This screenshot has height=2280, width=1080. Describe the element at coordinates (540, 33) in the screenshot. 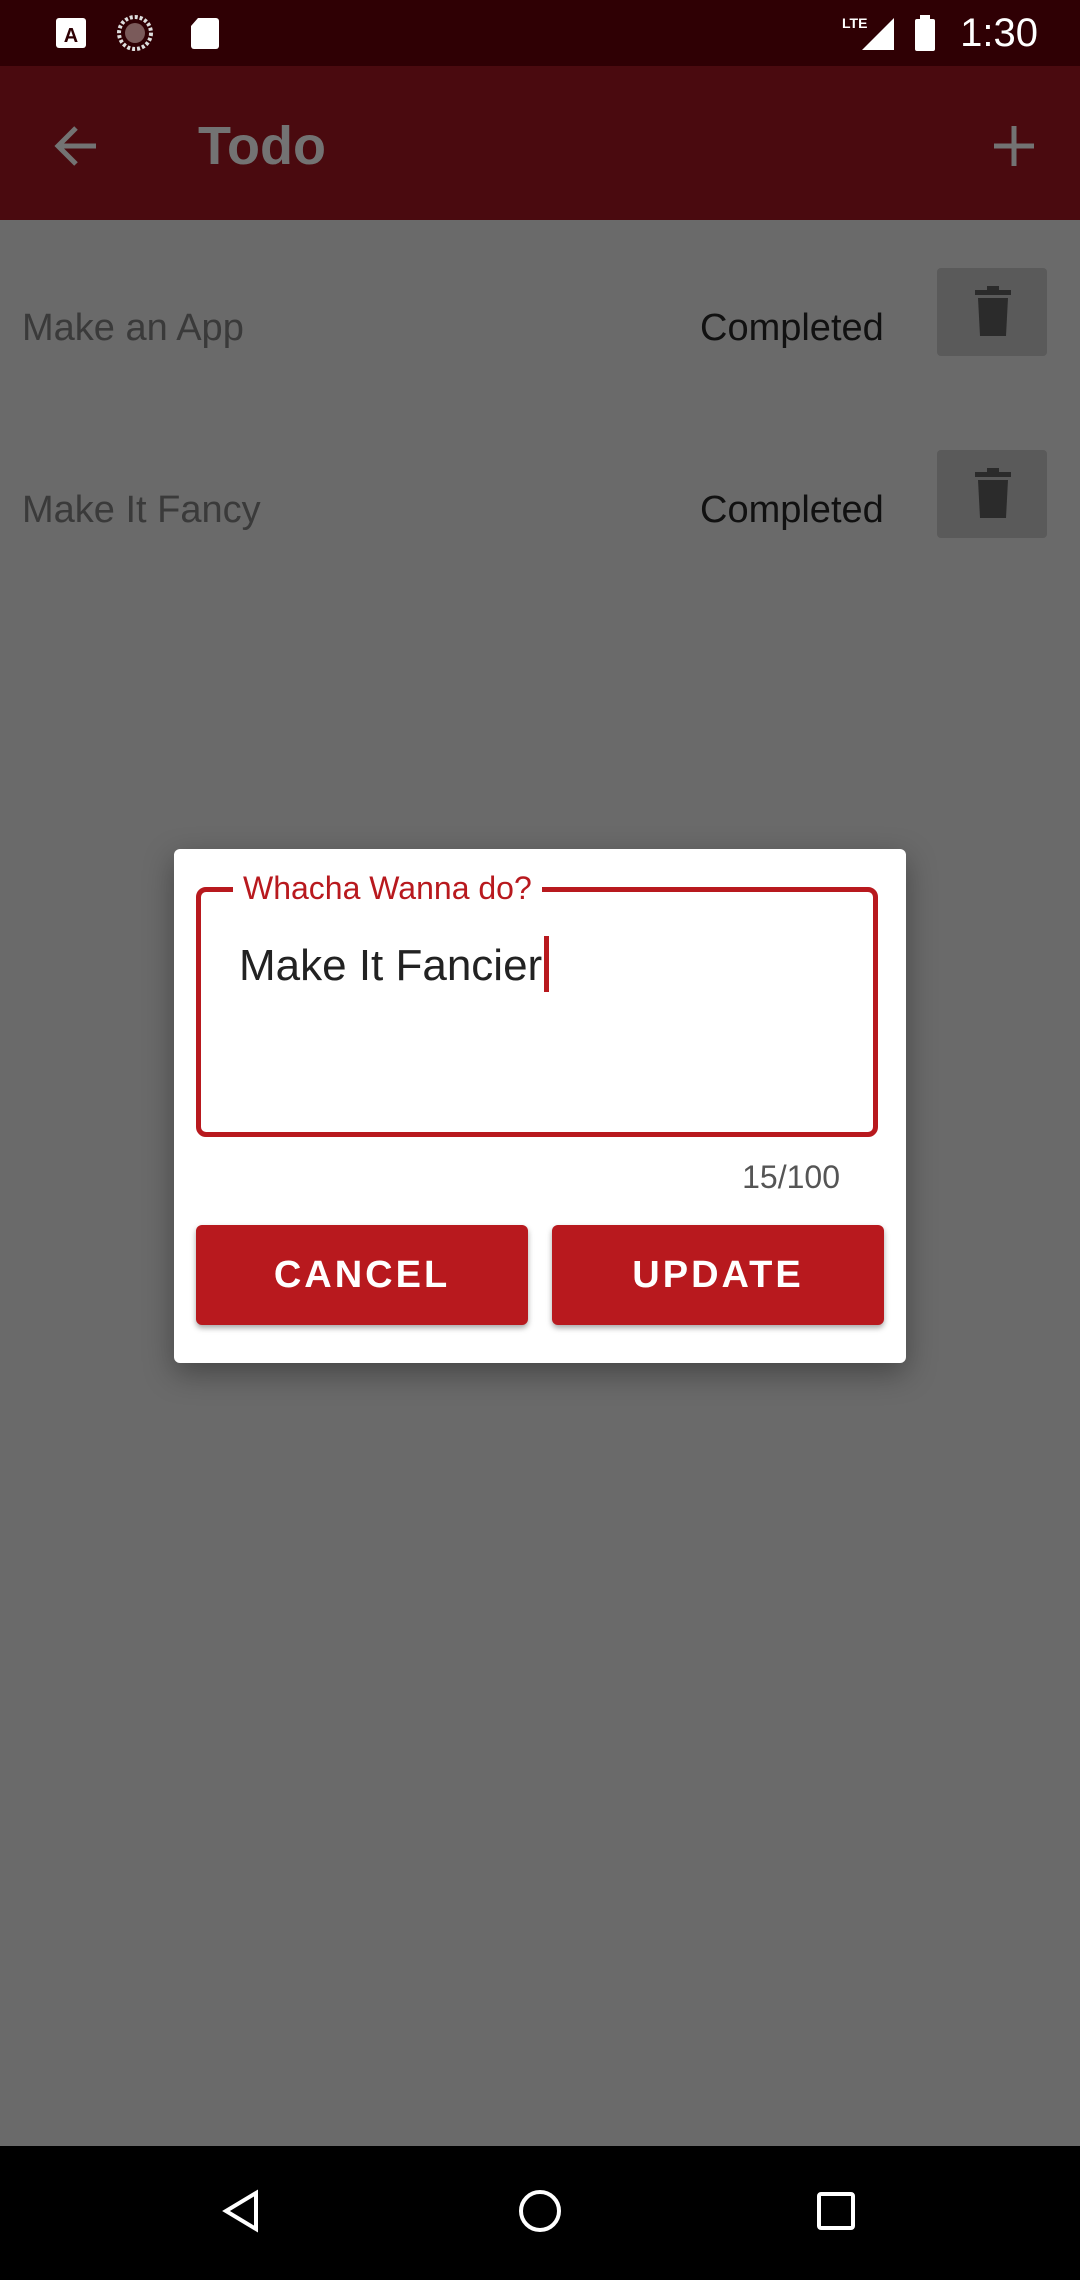

I see `status-bar: A LTE 1:30` at that location.